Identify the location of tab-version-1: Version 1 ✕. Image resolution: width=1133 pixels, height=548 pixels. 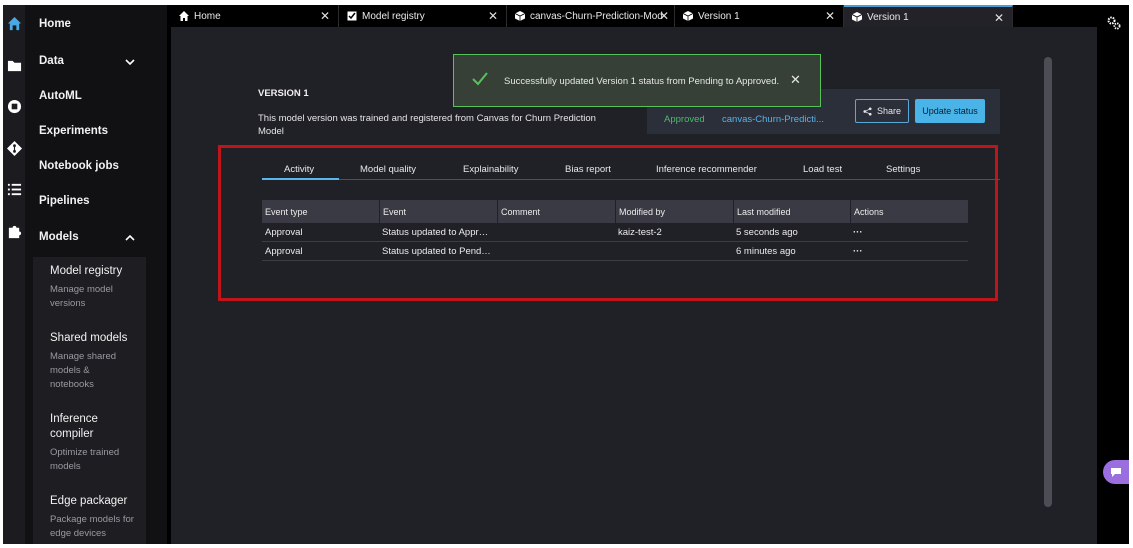
(759, 16).